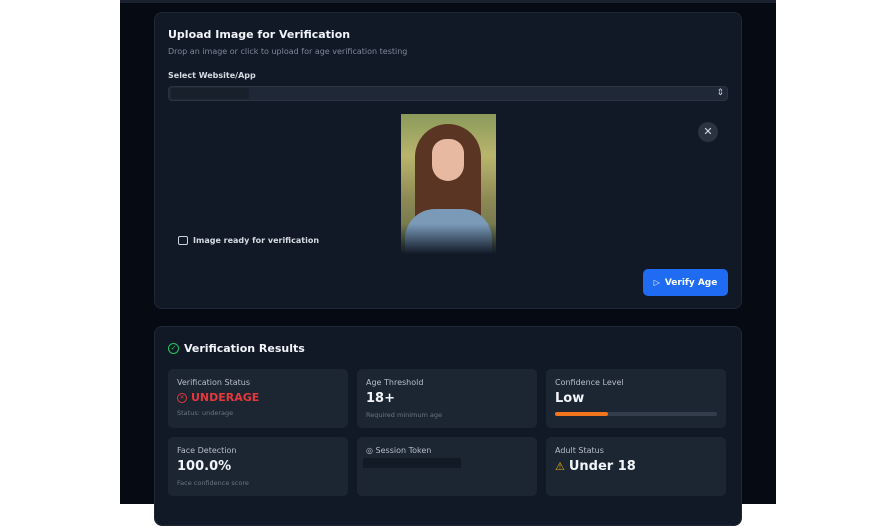 The image size is (896, 526). I want to click on tile-sub: Face confidence score, so click(213, 483).